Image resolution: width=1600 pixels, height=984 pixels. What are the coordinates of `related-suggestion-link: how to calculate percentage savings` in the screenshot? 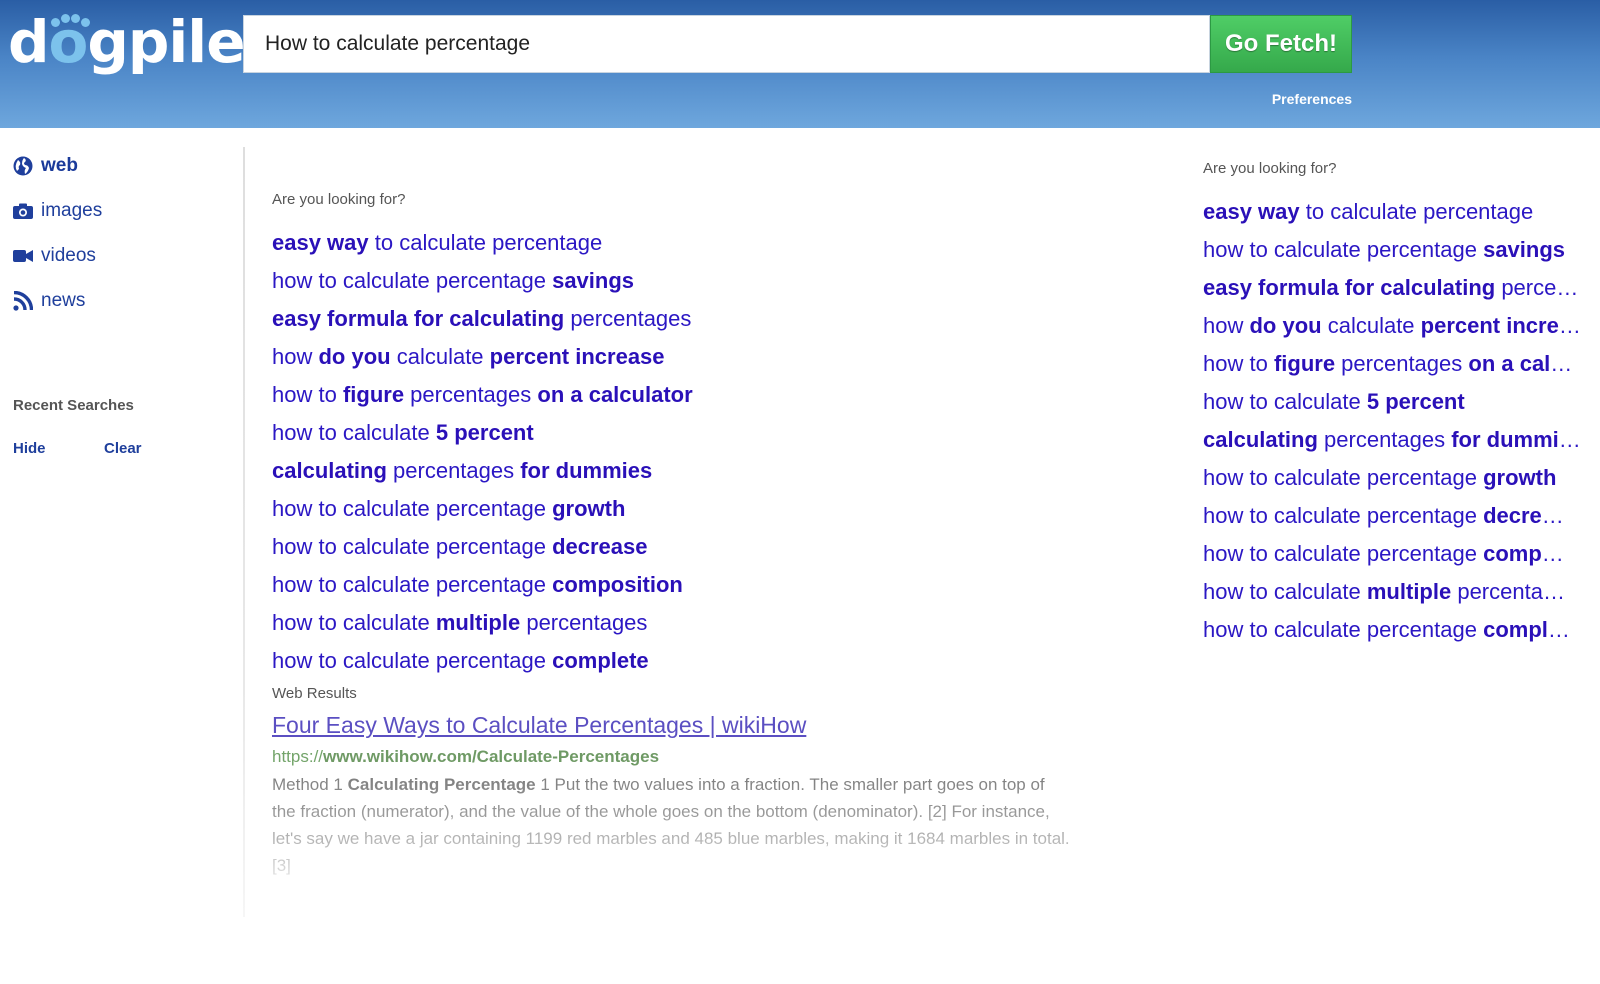 It's located at (482, 281).